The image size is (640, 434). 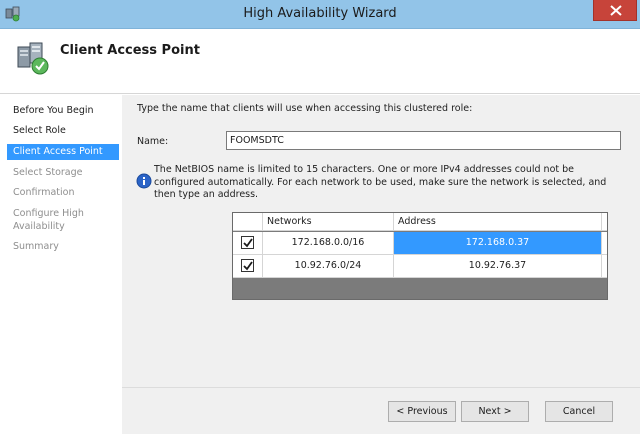 I want to click on address-cell: 10.92.76.37, so click(x=498, y=266).